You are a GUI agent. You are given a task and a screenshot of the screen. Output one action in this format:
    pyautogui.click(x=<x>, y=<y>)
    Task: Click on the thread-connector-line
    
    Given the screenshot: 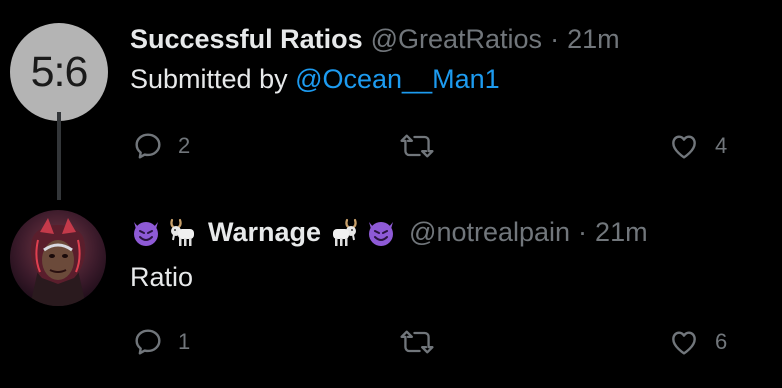 What is the action you would take?
    pyautogui.click(x=59, y=156)
    